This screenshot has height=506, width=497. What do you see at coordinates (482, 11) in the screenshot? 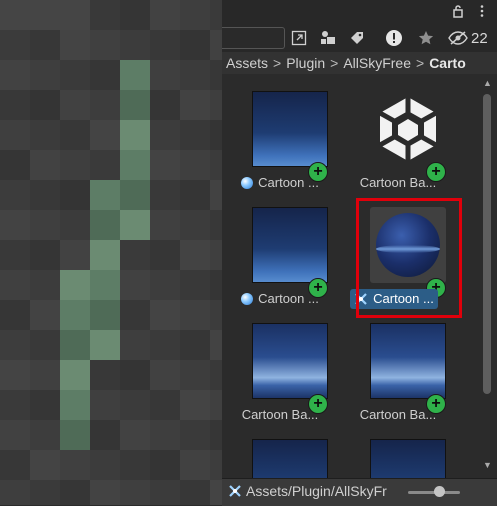
I see `more-options-icon` at bounding box center [482, 11].